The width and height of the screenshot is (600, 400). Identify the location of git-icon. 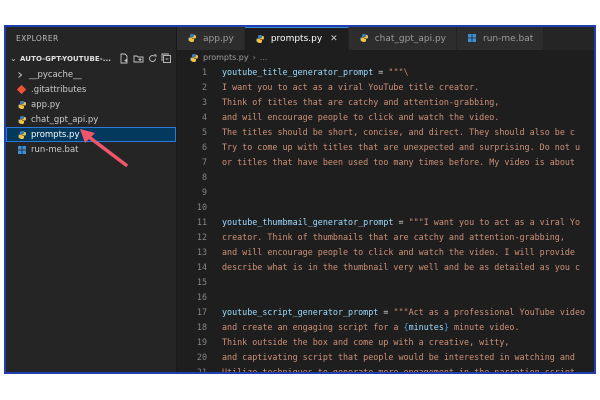
(21, 89).